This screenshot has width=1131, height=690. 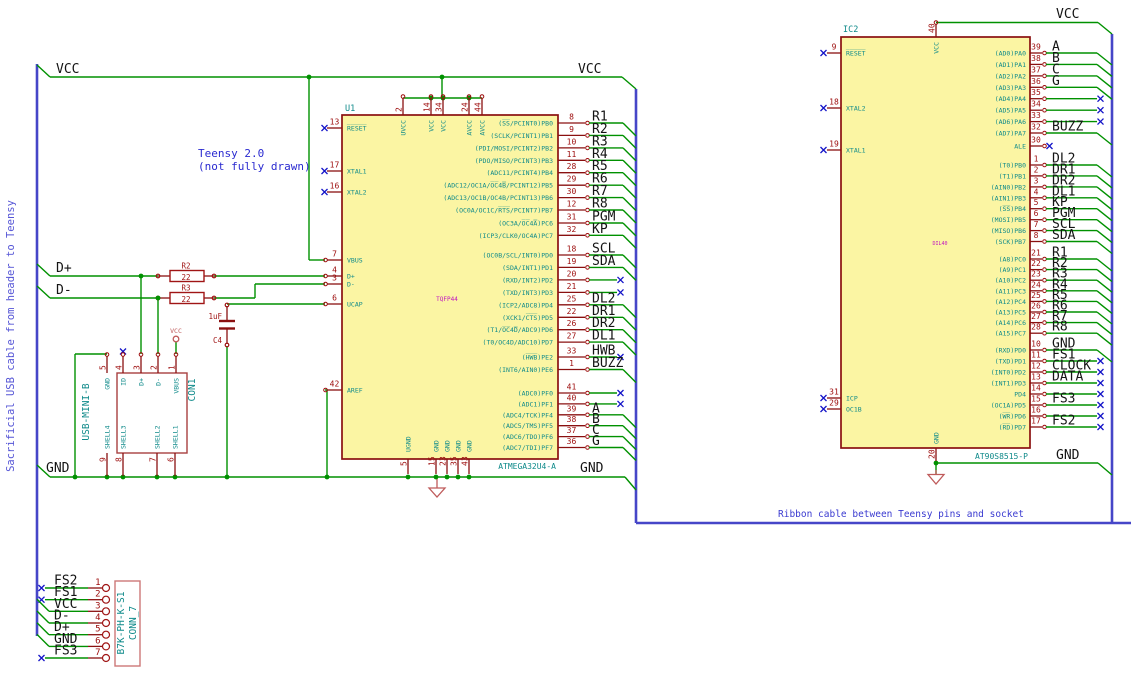 What do you see at coordinates (572, 154) in the screenshot?
I see `pin-number: 11` at bounding box center [572, 154].